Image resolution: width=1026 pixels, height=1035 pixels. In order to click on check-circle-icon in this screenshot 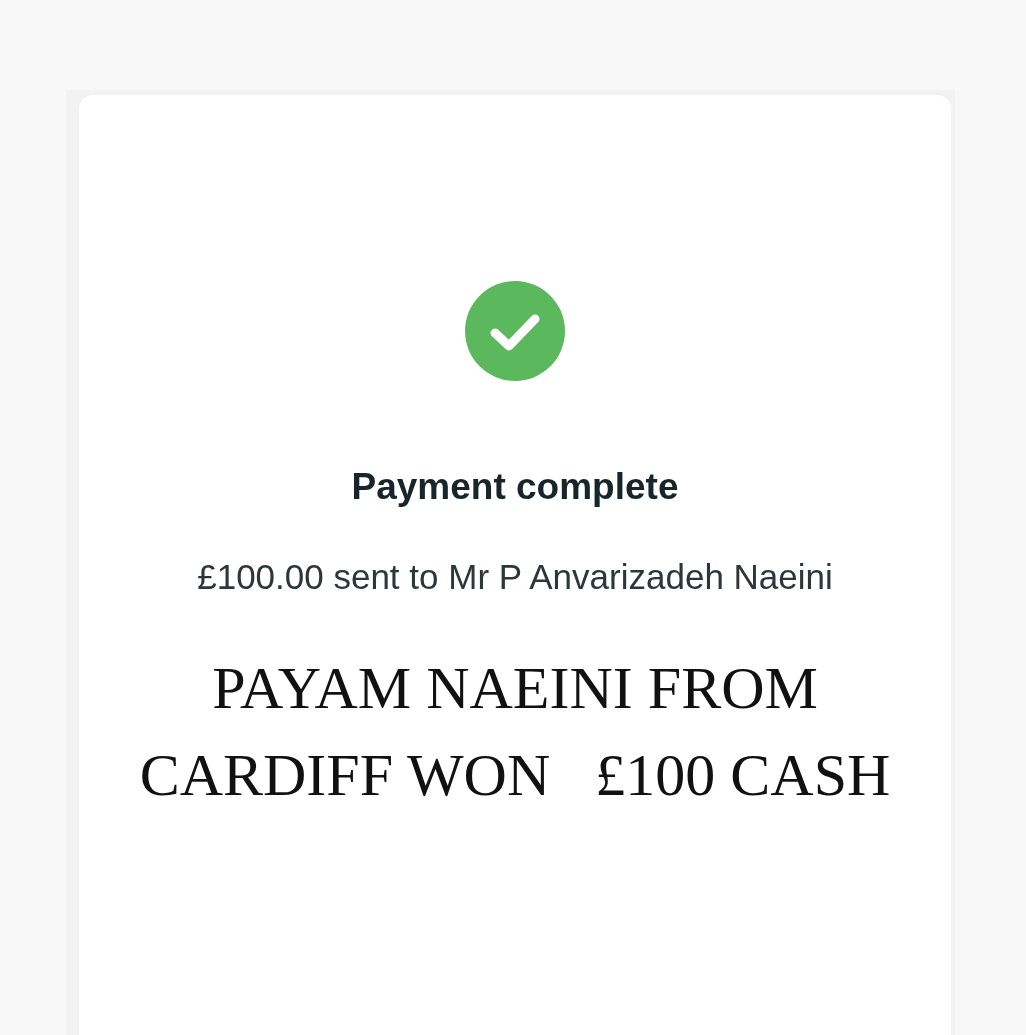, I will do `click(515, 331)`.